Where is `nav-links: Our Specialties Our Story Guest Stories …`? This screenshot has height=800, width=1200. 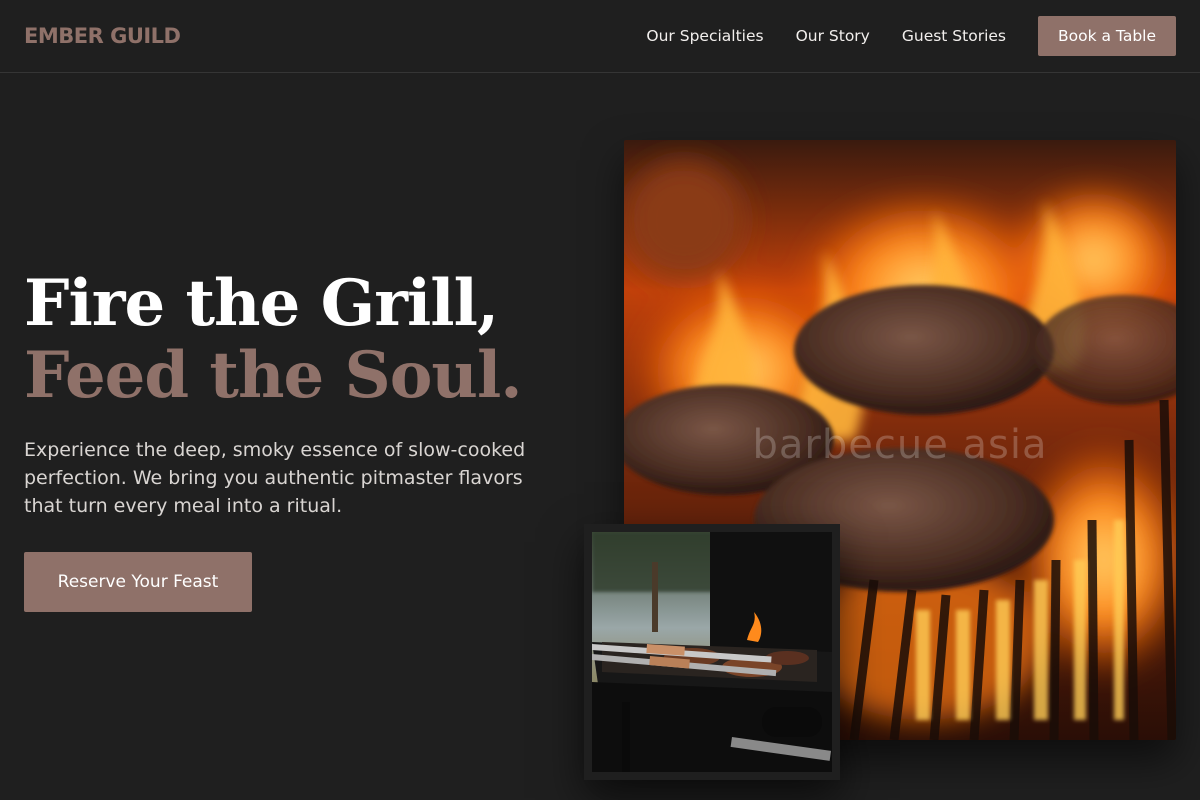
nav-links: Our Specialties Our Story Guest Stories … is located at coordinates (895, 36).